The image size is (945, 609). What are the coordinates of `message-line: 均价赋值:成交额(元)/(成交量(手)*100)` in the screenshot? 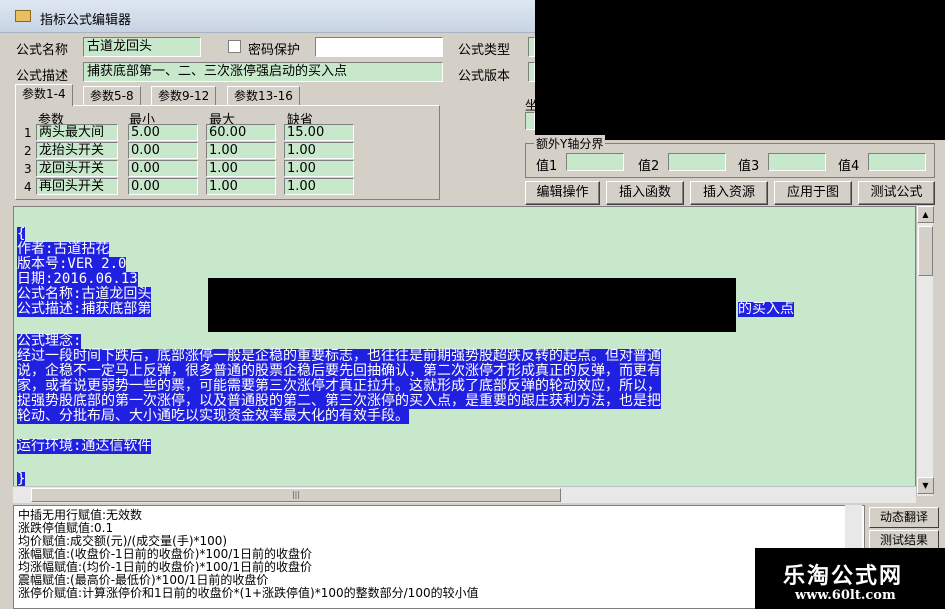 It's located at (123, 541).